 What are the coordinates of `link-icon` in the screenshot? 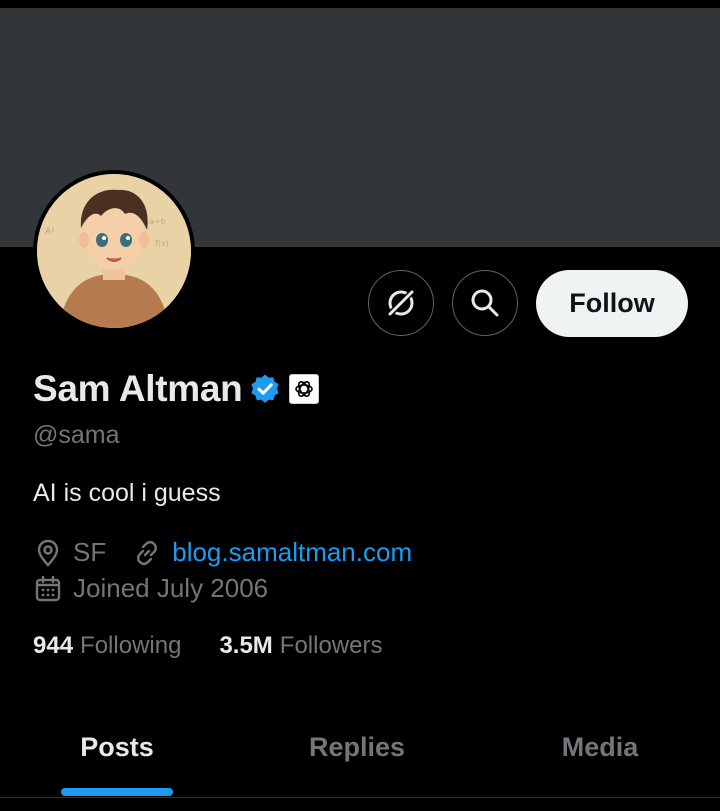 It's located at (147, 552).